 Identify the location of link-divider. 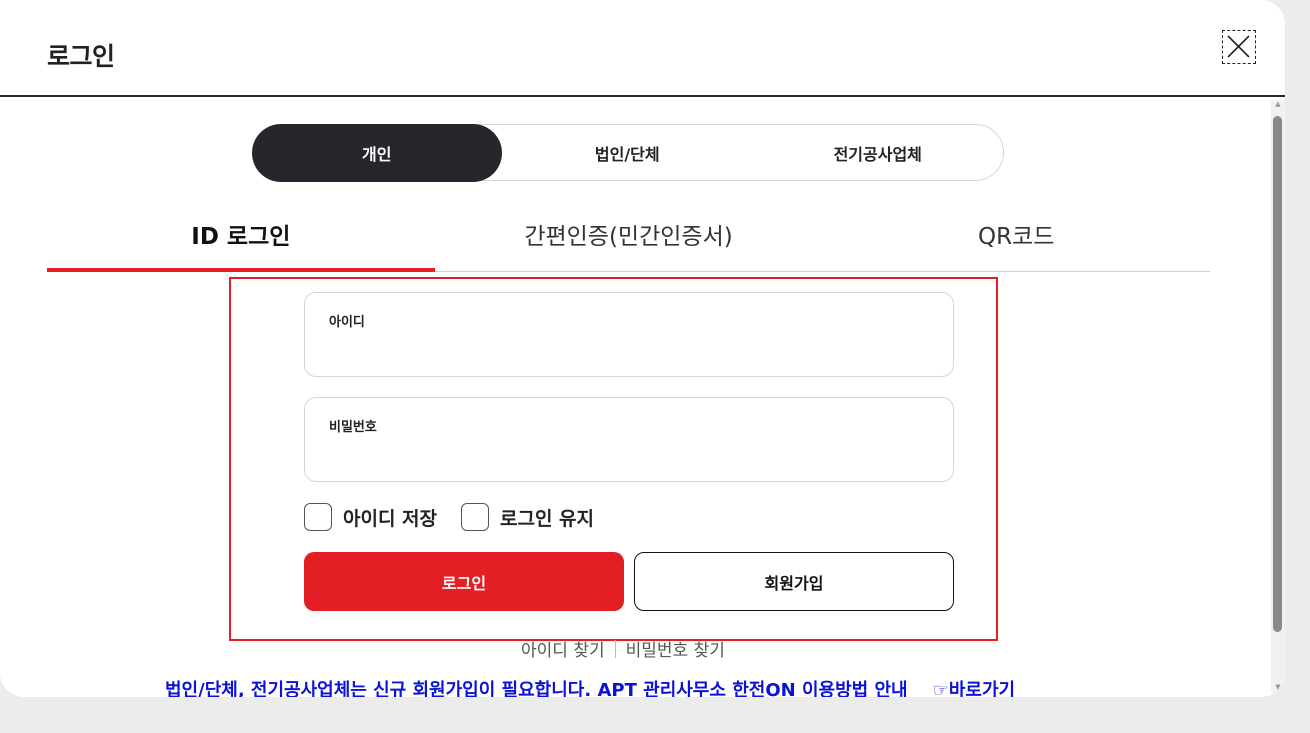
(615, 648).